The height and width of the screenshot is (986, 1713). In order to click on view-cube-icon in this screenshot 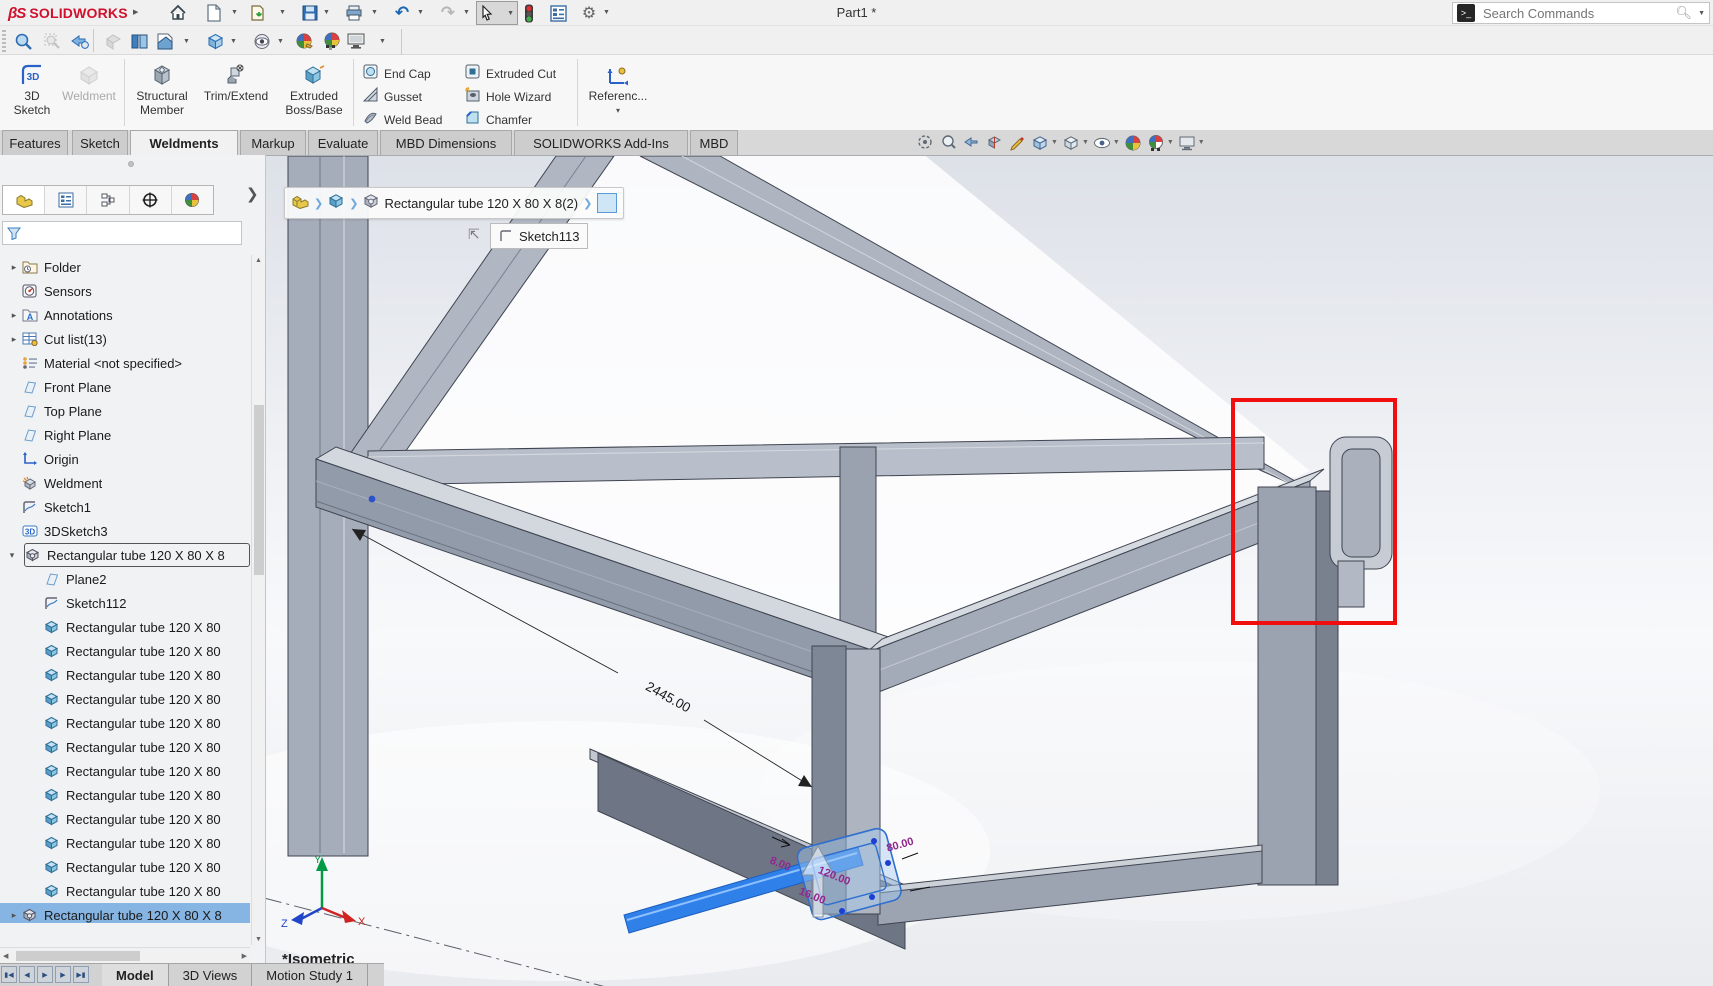, I will do `click(215, 41)`.